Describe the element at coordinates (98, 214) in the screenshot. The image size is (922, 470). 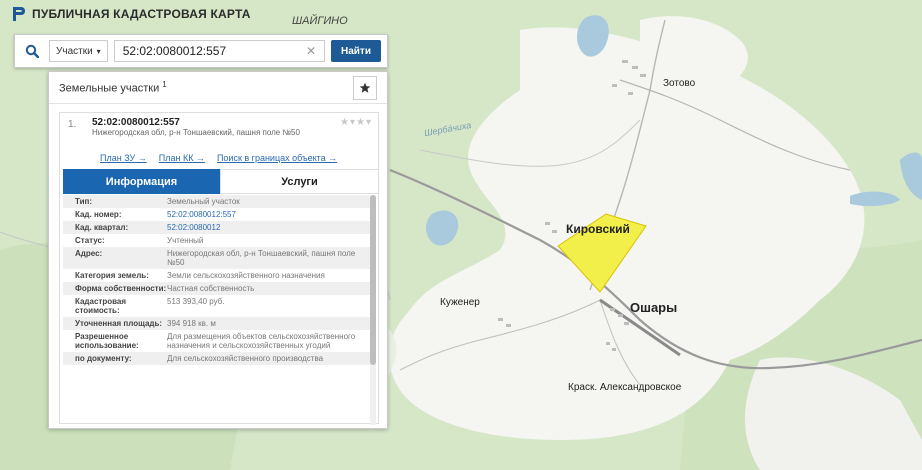
I see `row-key: Кад. номер:` at that location.